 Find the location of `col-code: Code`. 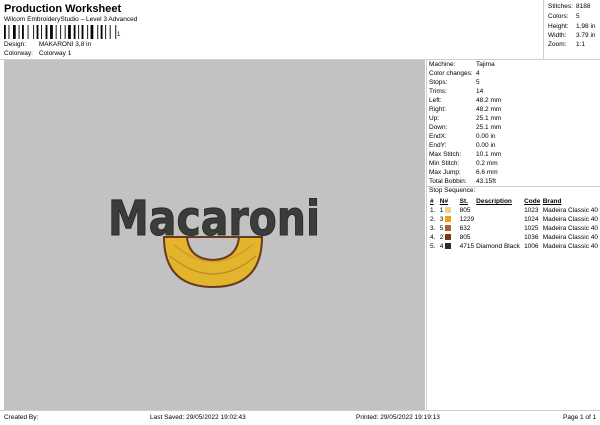

col-code: Code is located at coordinates (532, 201).